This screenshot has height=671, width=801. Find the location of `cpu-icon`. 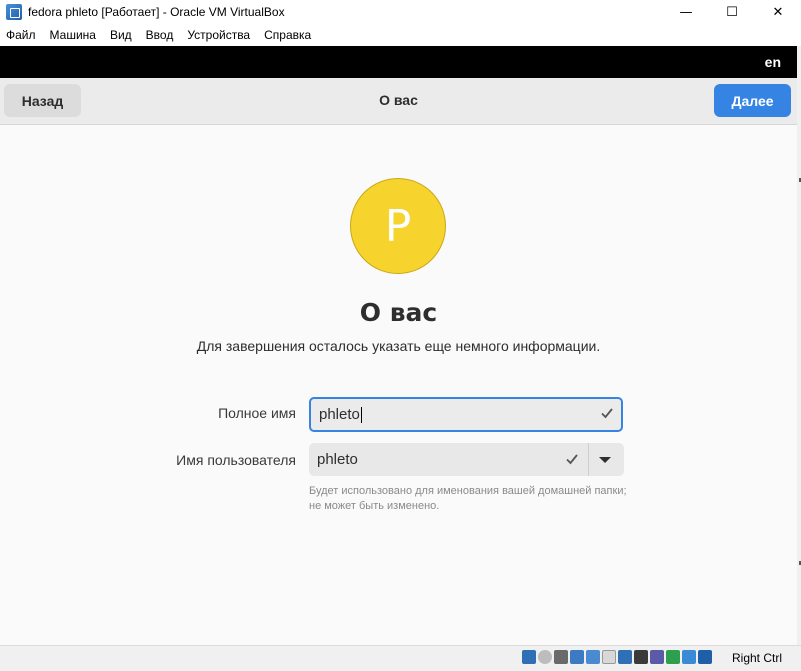

cpu-icon is located at coordinates (657, 657).